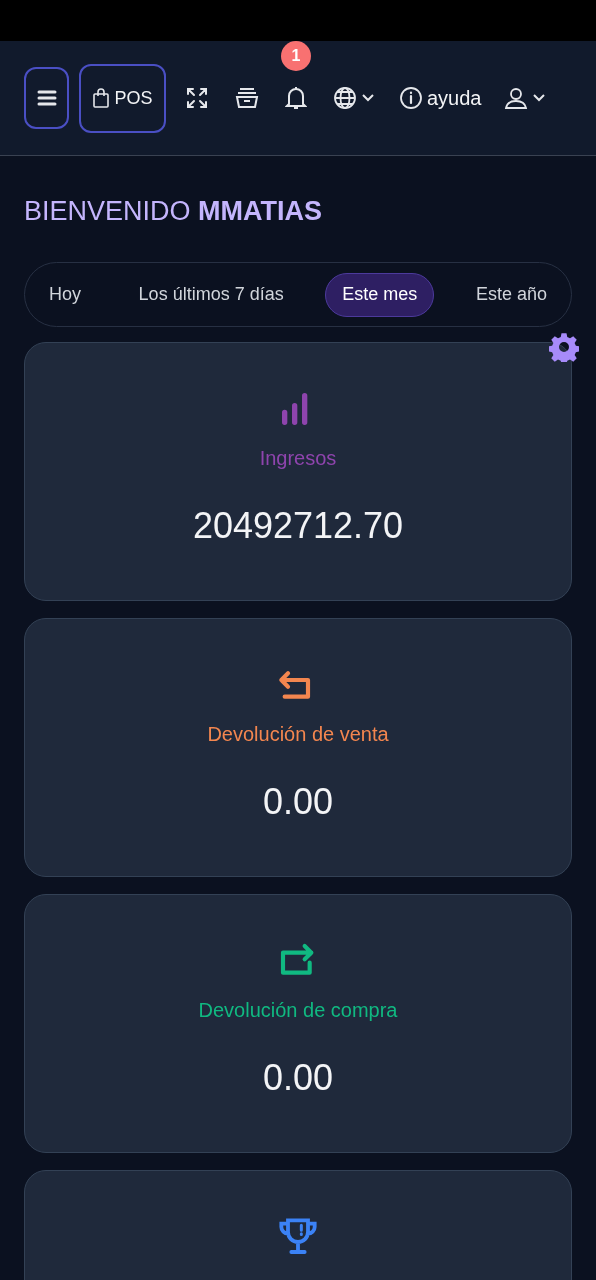 Image resolution: width=596 pixels, height=1280 pixels. What do you see at coordinates (65, 294) in the screenshot?
I see `period-tab: Hoy` at bounding box center [65, 294].